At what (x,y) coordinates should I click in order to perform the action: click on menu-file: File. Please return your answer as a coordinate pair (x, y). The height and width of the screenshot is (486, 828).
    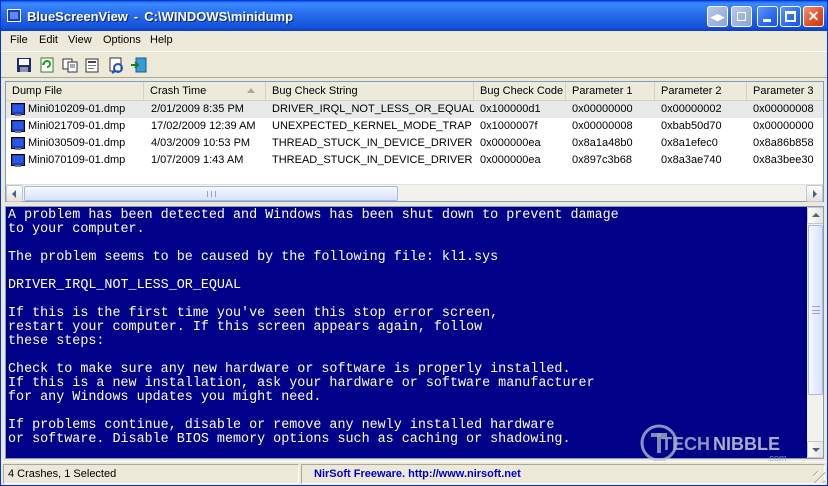
    Looking at the image, I should click on (19, 40).